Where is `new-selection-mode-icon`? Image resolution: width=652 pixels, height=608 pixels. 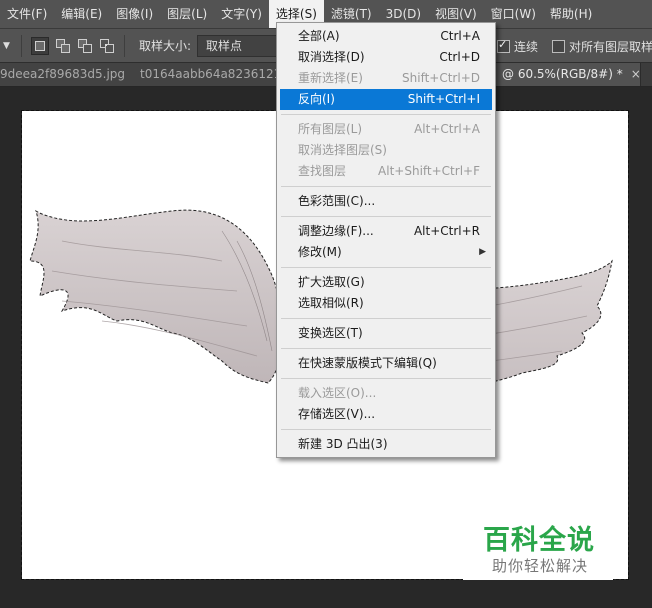
new-selection-mode-icon is located at coordinates (40, 45).